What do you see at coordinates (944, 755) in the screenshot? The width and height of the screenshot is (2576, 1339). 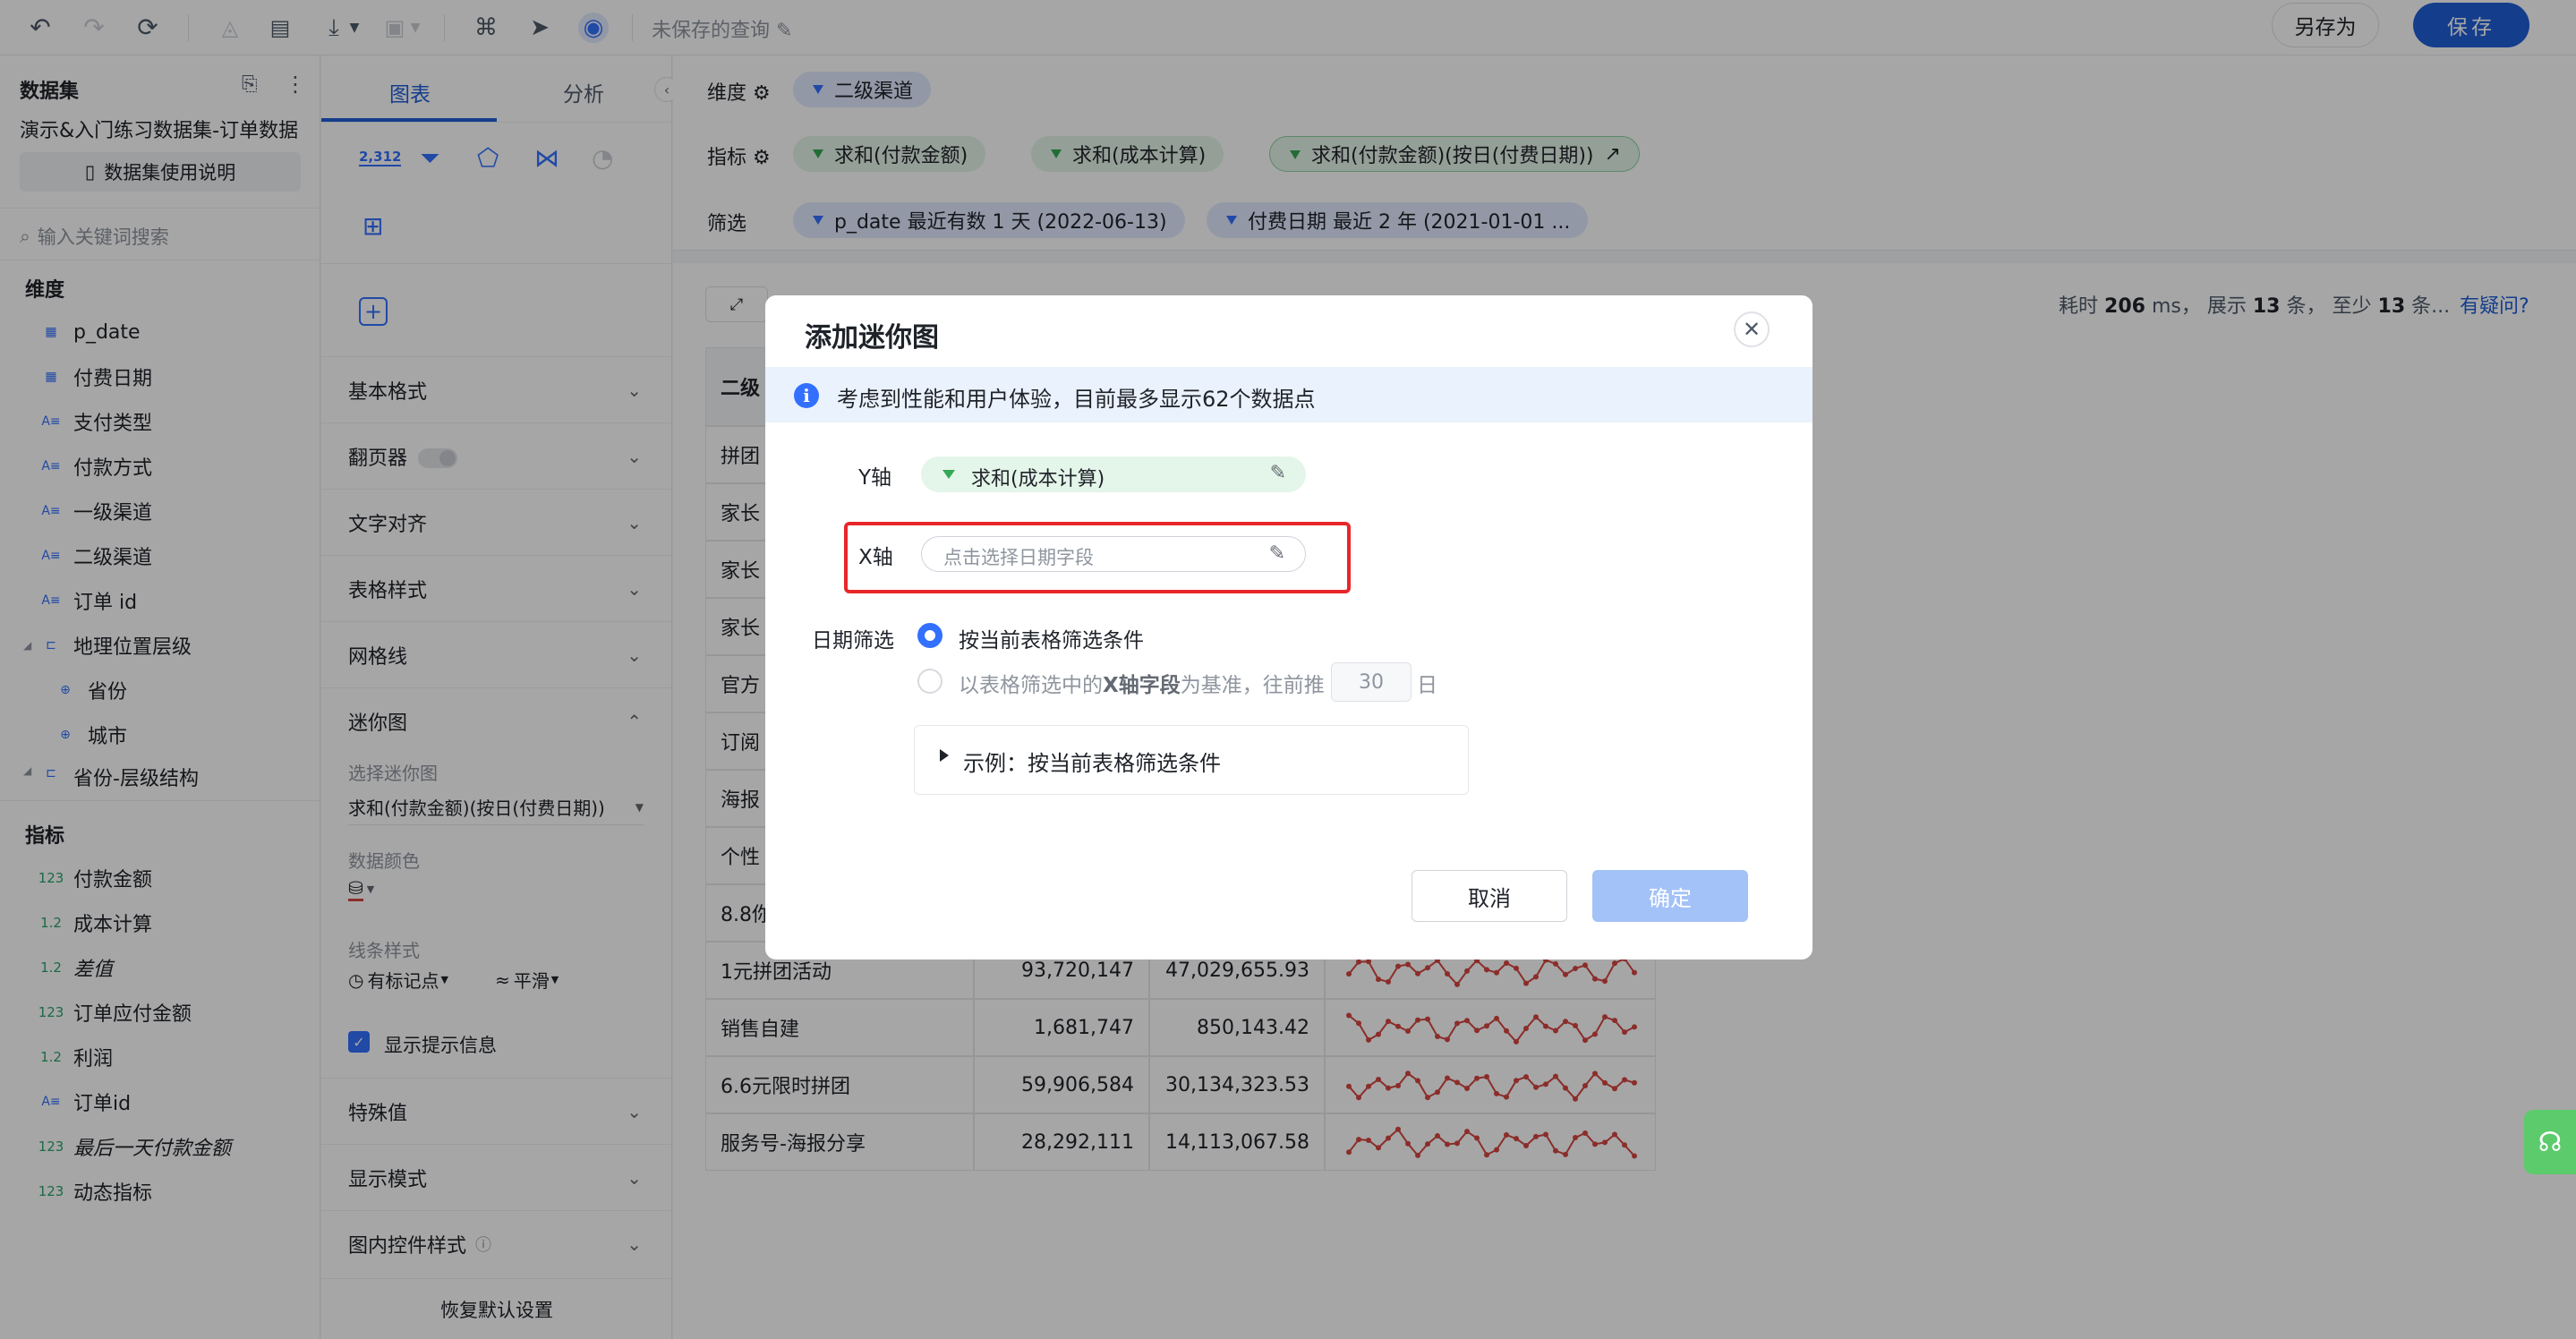 I see `caret-right-icon` at bounding box center [944, 755].